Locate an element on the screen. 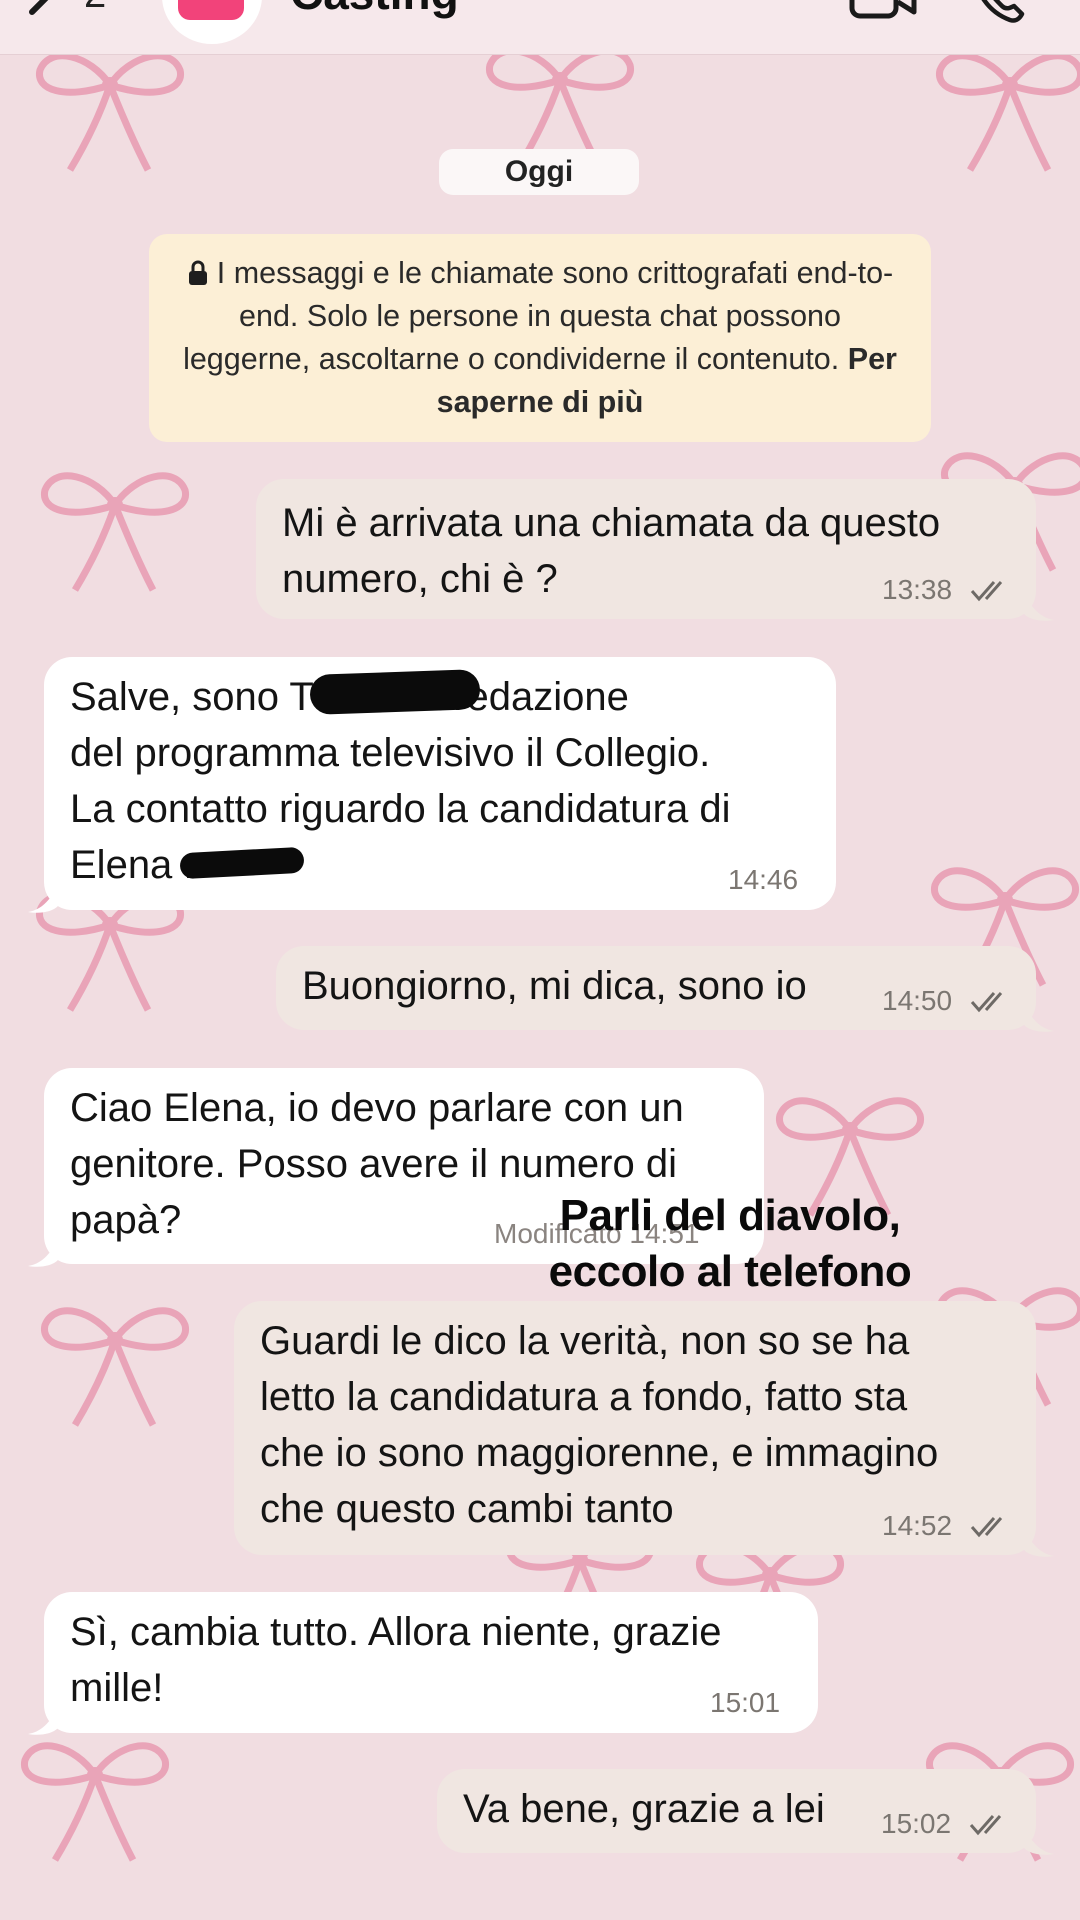 Image resolution: width=1080 pixels, height=1920 pixels. message-line: che questo cambi tanto is located at coordinates (467, 1509).